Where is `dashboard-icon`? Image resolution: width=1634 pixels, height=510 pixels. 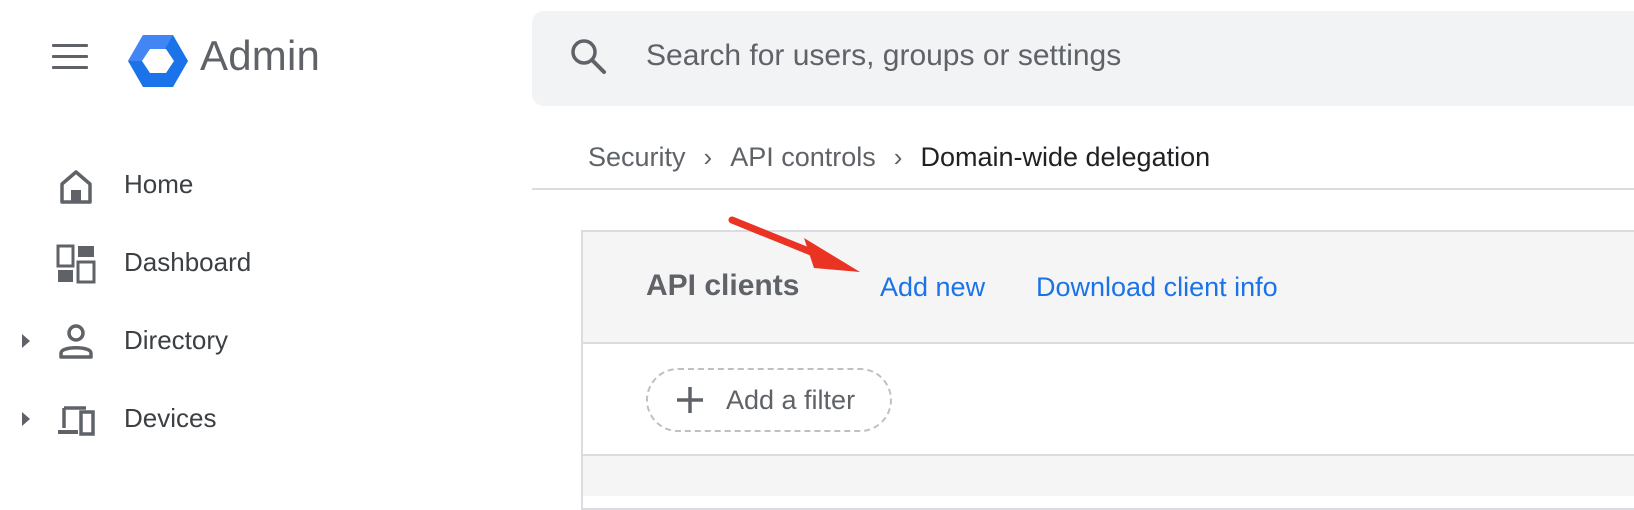
dashboard-icon is located at coordinates (76, 264).